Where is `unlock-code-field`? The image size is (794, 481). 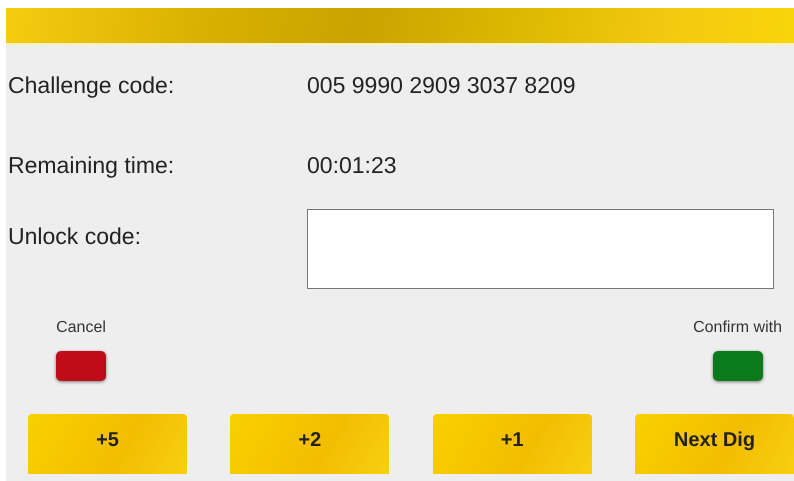 unlock-code-field is located at coordinates (540, 249).